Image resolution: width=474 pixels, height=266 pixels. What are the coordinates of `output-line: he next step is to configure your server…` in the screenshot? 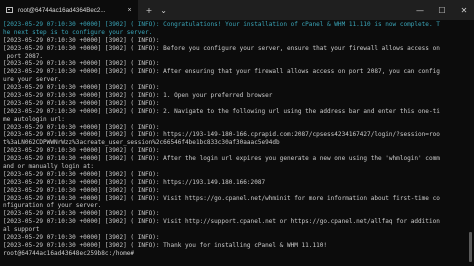 It's located at (78, 32).